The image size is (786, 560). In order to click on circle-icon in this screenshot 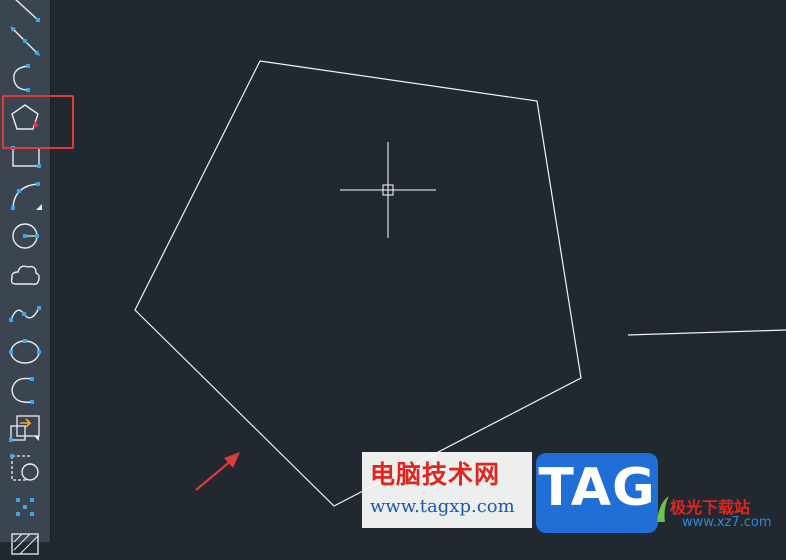, I will do `click(25, 236)`.